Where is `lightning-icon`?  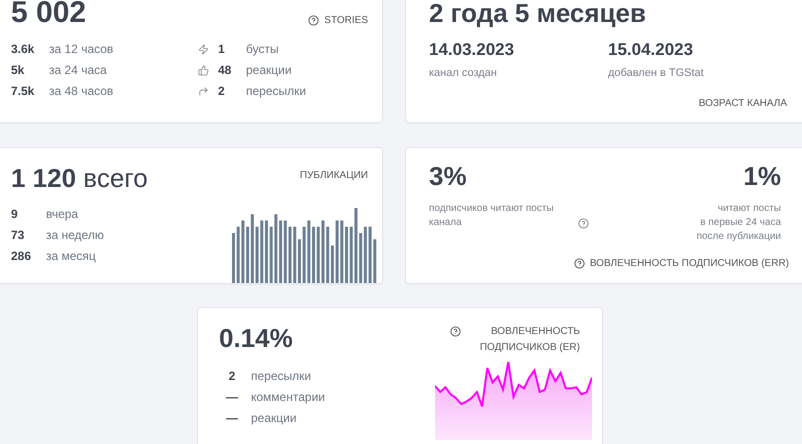
lightning-icon is located at coordinates (203, 49).